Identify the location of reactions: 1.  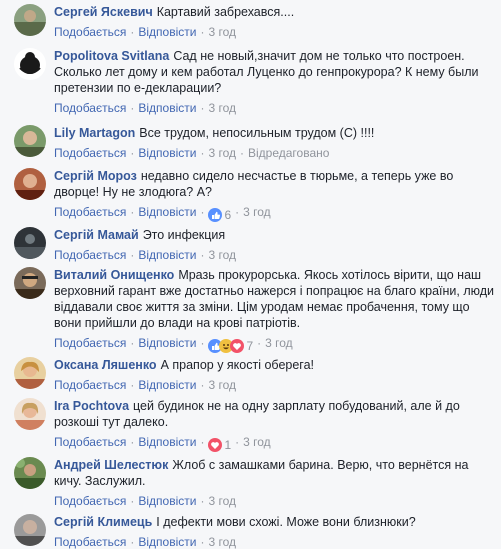
(219, 445).